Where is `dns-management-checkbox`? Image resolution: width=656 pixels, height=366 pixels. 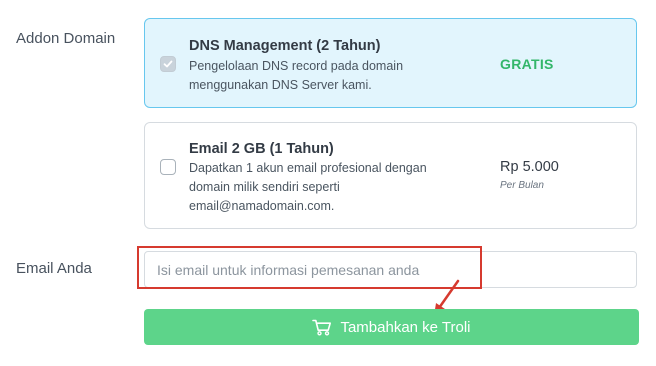
dns-management-checkbox is located at coordinates (168, 64).